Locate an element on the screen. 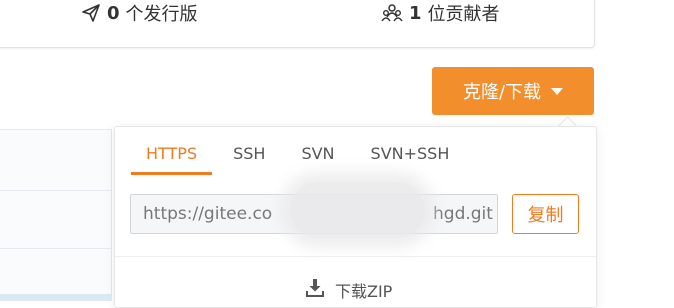 The width and height of the screenshot is (674, 308). caret-down-icon is located at coordinates (557, 91).